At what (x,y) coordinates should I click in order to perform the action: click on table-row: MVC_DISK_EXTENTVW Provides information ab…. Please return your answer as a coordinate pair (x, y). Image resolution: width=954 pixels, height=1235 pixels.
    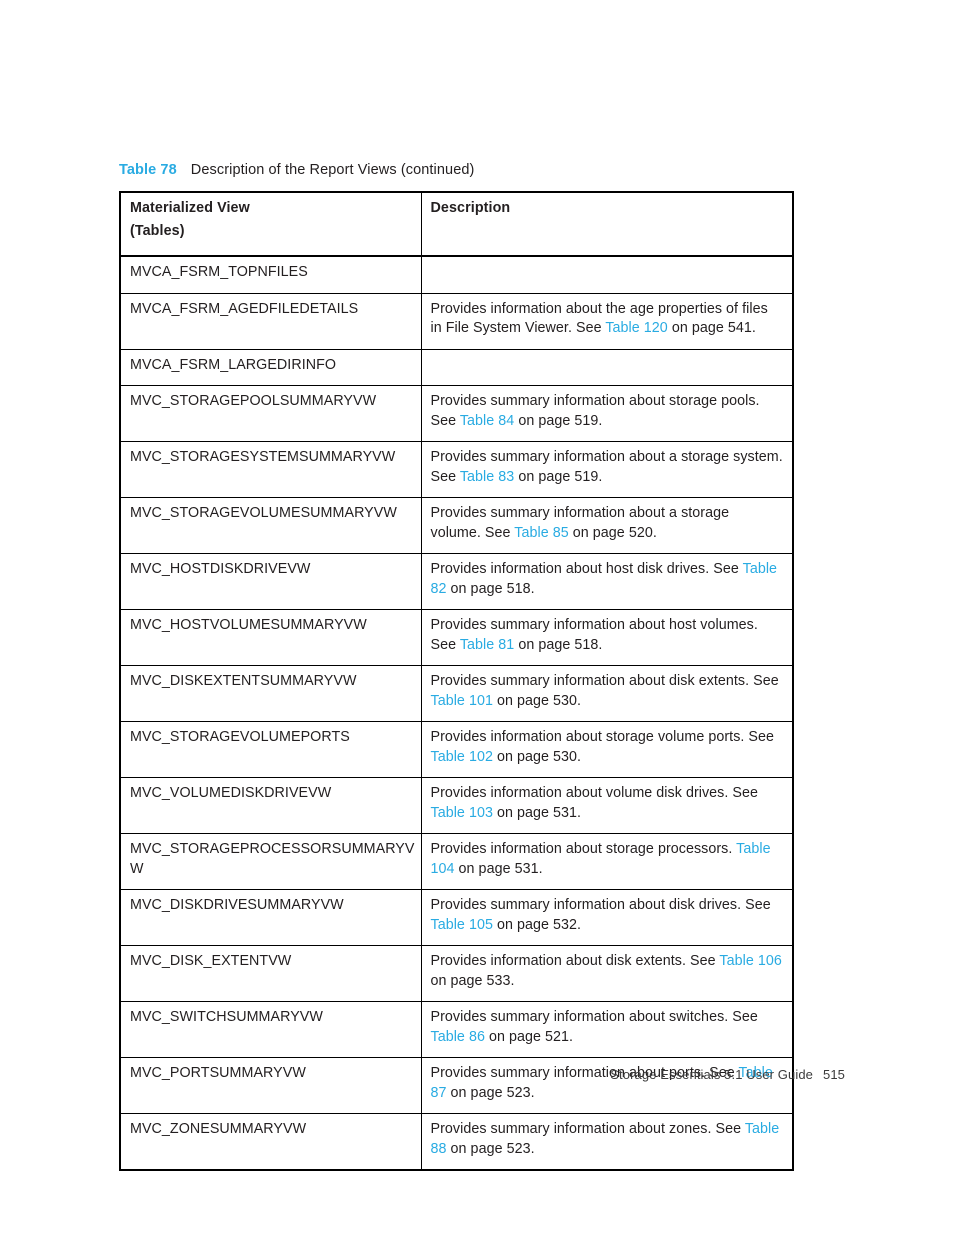
    Looking at the image, I should click on (456, 973).